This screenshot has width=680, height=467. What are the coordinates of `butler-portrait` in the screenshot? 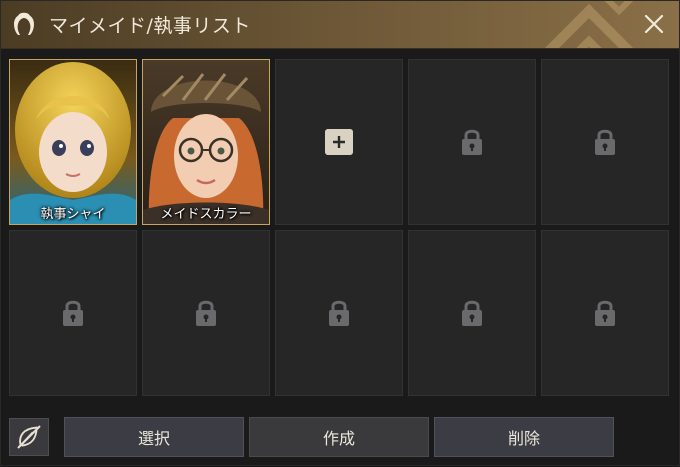 It's located at (73, 142).